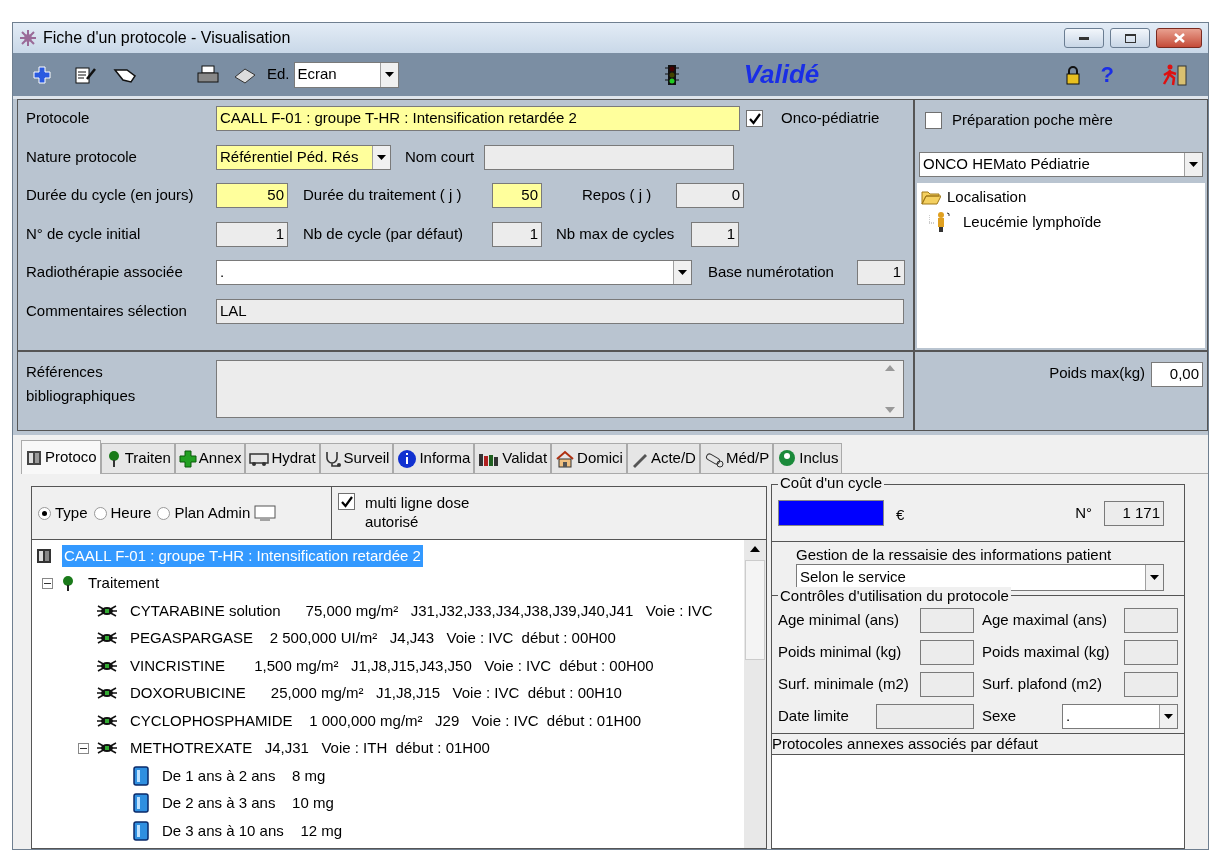 This screenshot has height=850, width=1209. What do you see at coordinates (565, 458) in the screenshot?
I see `house-icon` at bounding box center [565, 458].